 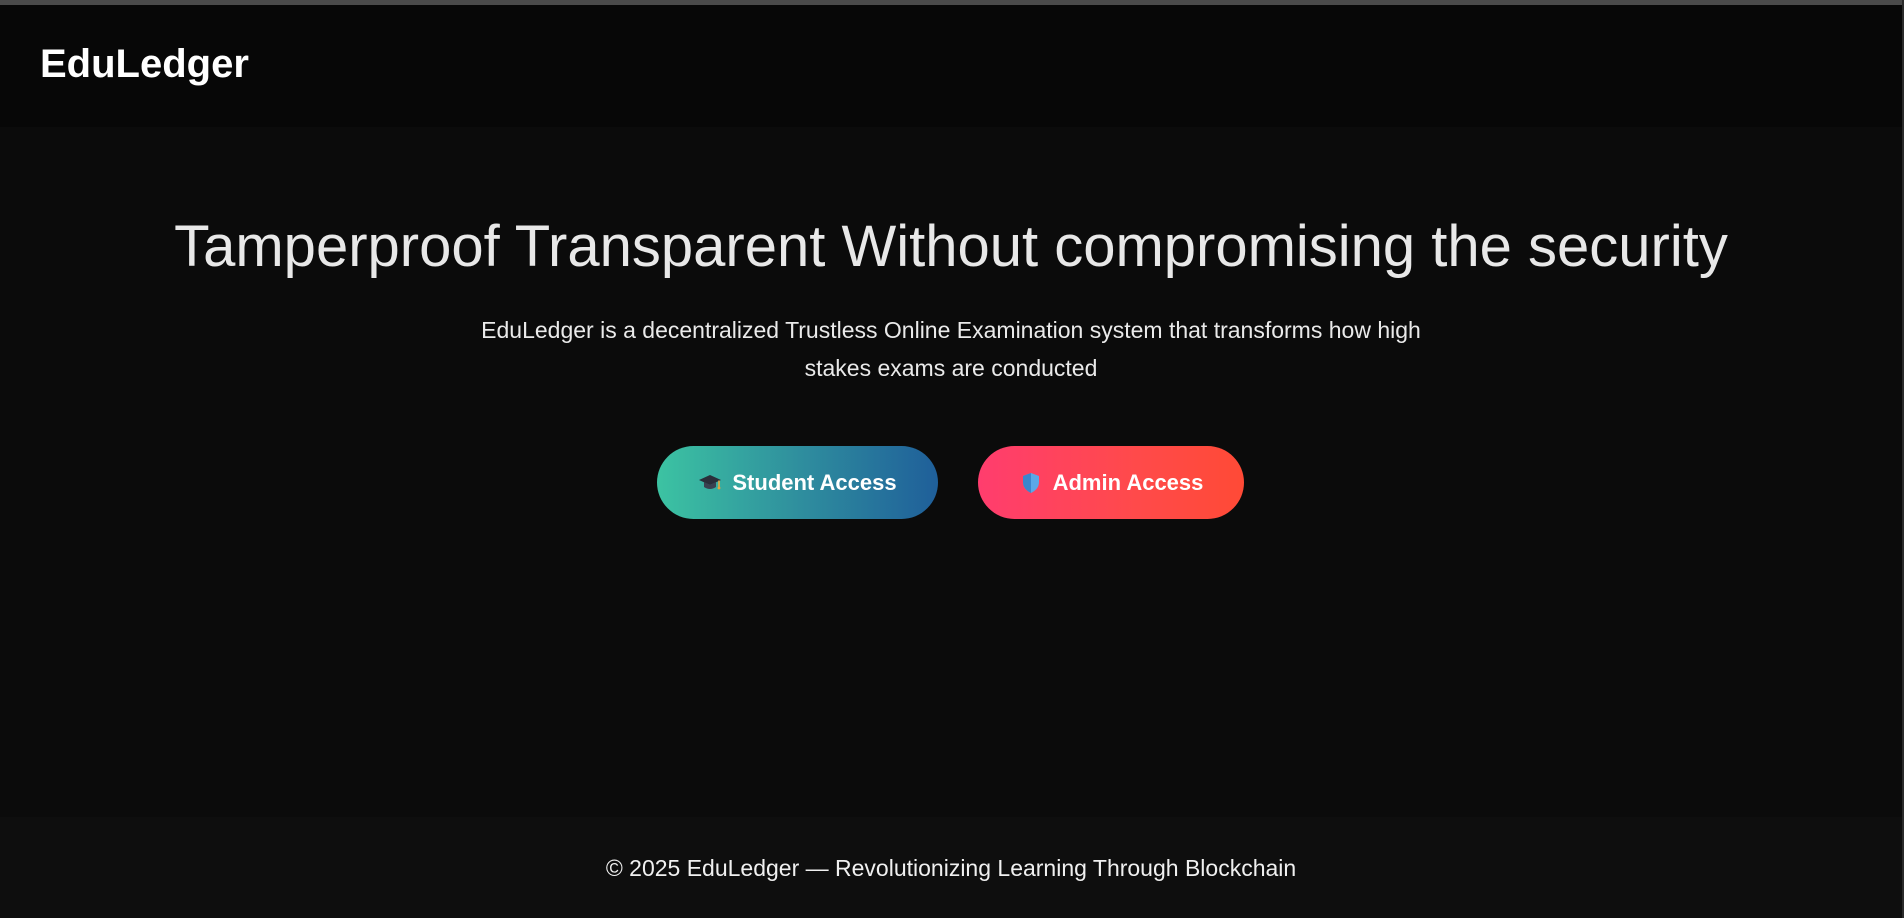 What do you see at coordinates (1031, 483) in the screenshot?
I see `shield-icon` at bounding box center [1031, 483].